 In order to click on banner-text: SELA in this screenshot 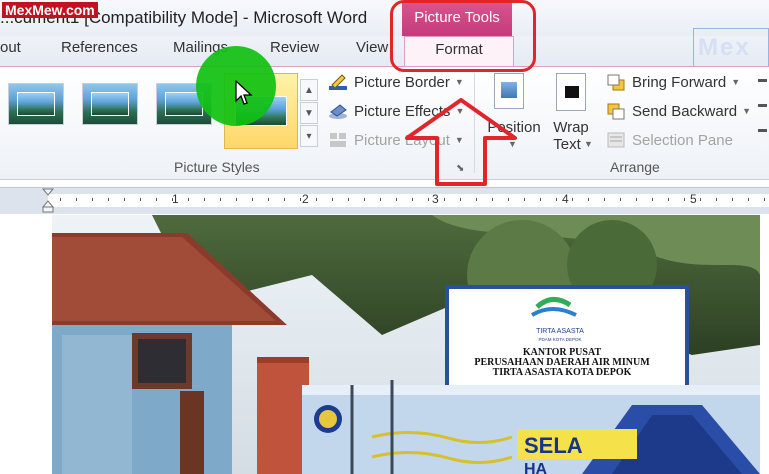, I will do `click(553, 445)`.